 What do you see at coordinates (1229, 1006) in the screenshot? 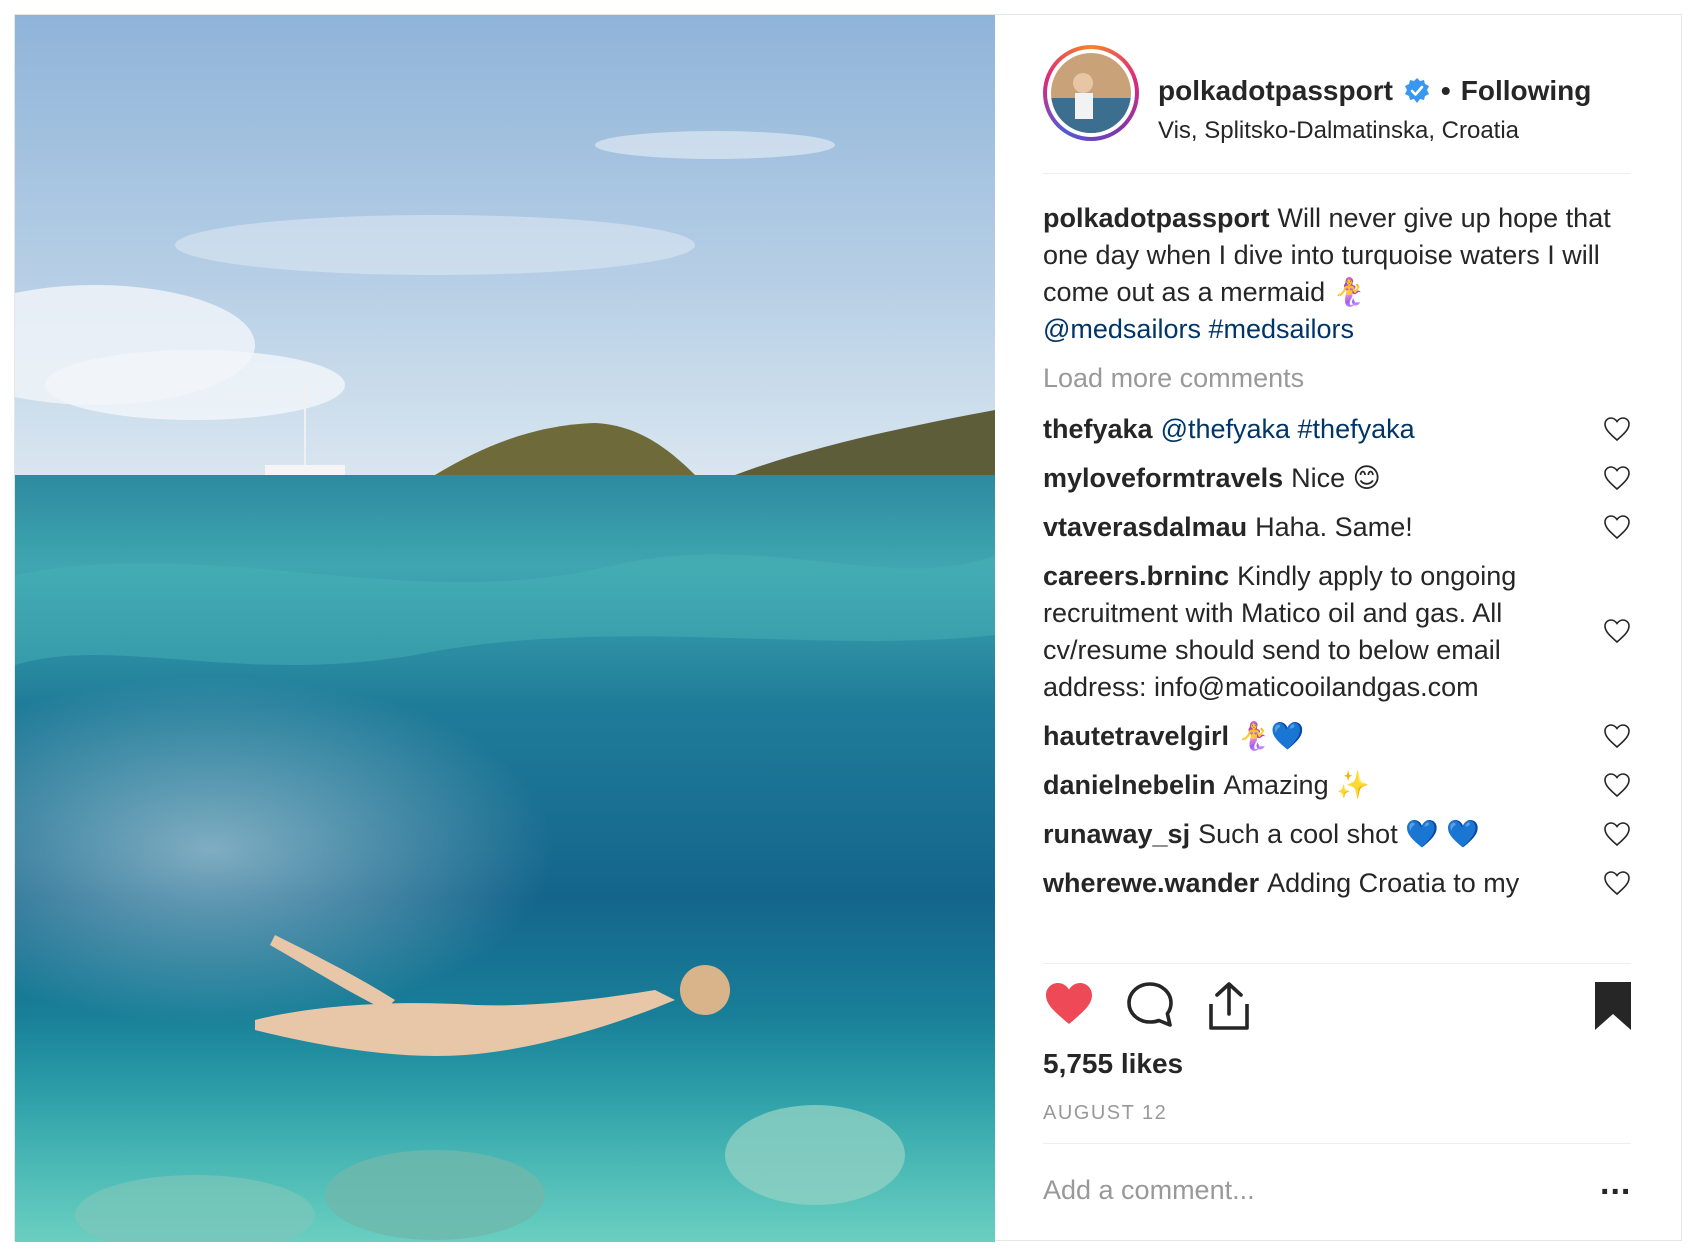
I see `share-icon` at bounding box center [1229, 1006].